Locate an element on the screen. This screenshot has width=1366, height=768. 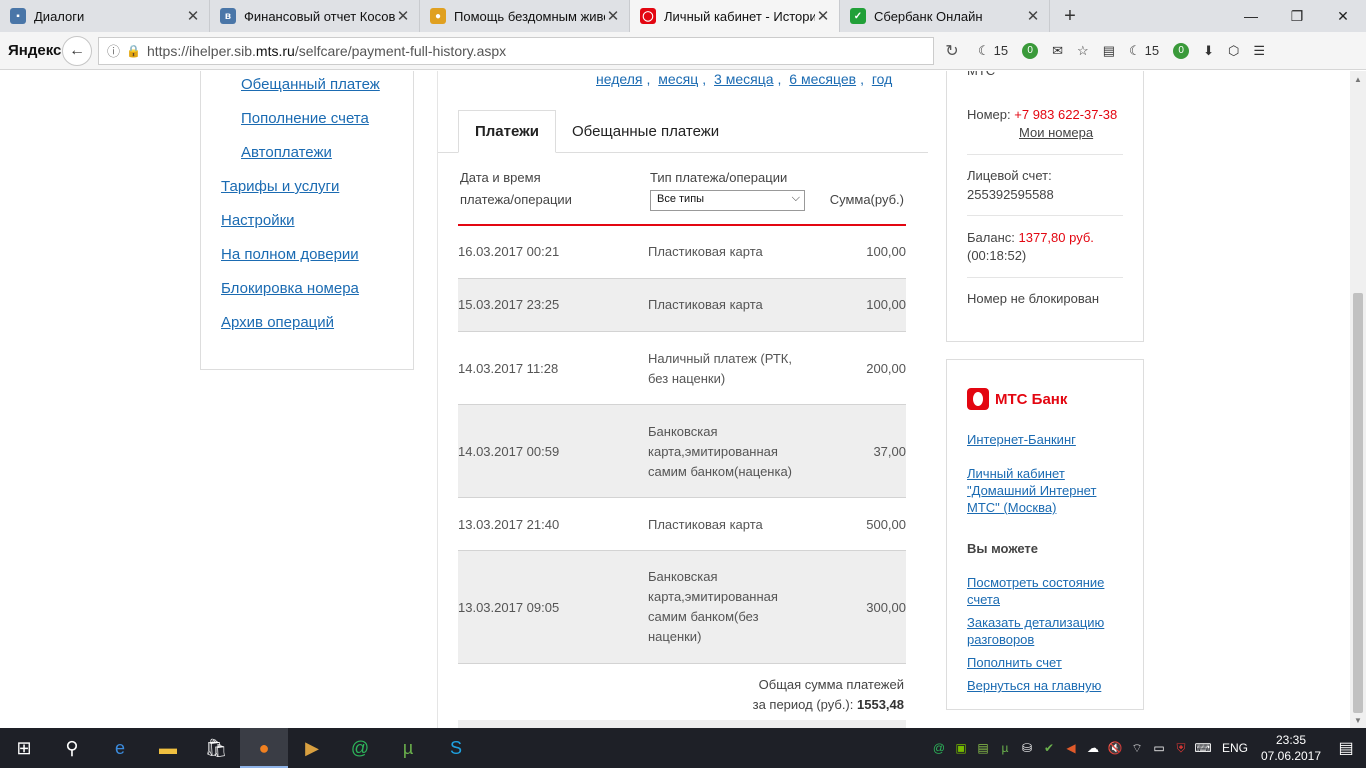
total-value: 1553,48 is located at coordinates (880, 704).